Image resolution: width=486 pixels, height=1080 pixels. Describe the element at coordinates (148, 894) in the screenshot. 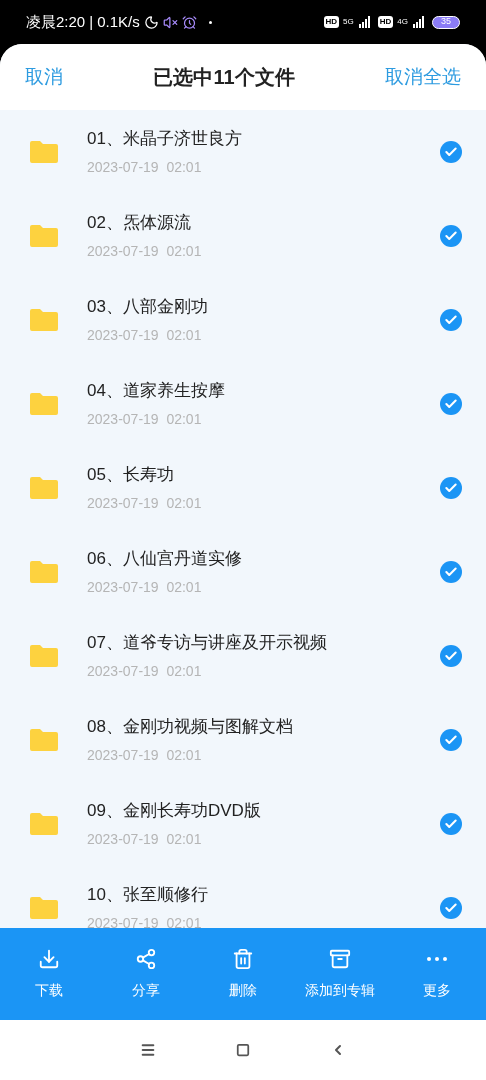

I see `file-name: 10、张至顺修行` at that location.